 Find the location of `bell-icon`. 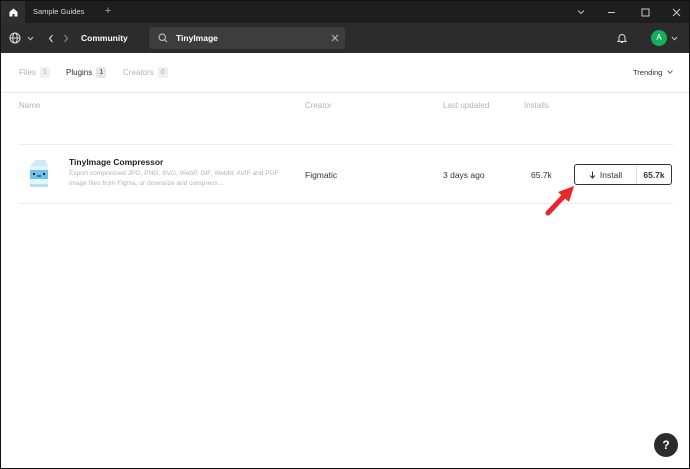

bell-icon is located at coordinates (622, 38).